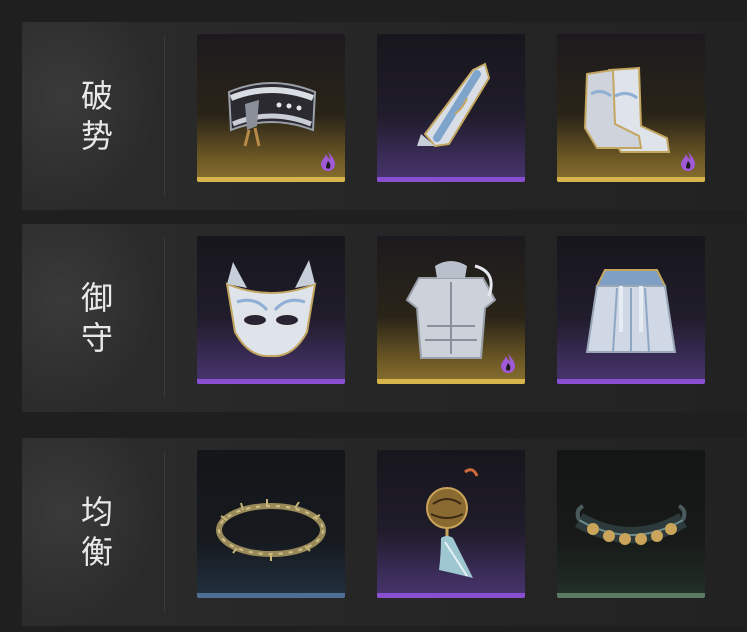 This screenshot has width=747, height=632. Describe the element at coordinates (271, 108) in the screenshot. I see `equipment-slot-belt` at that location.